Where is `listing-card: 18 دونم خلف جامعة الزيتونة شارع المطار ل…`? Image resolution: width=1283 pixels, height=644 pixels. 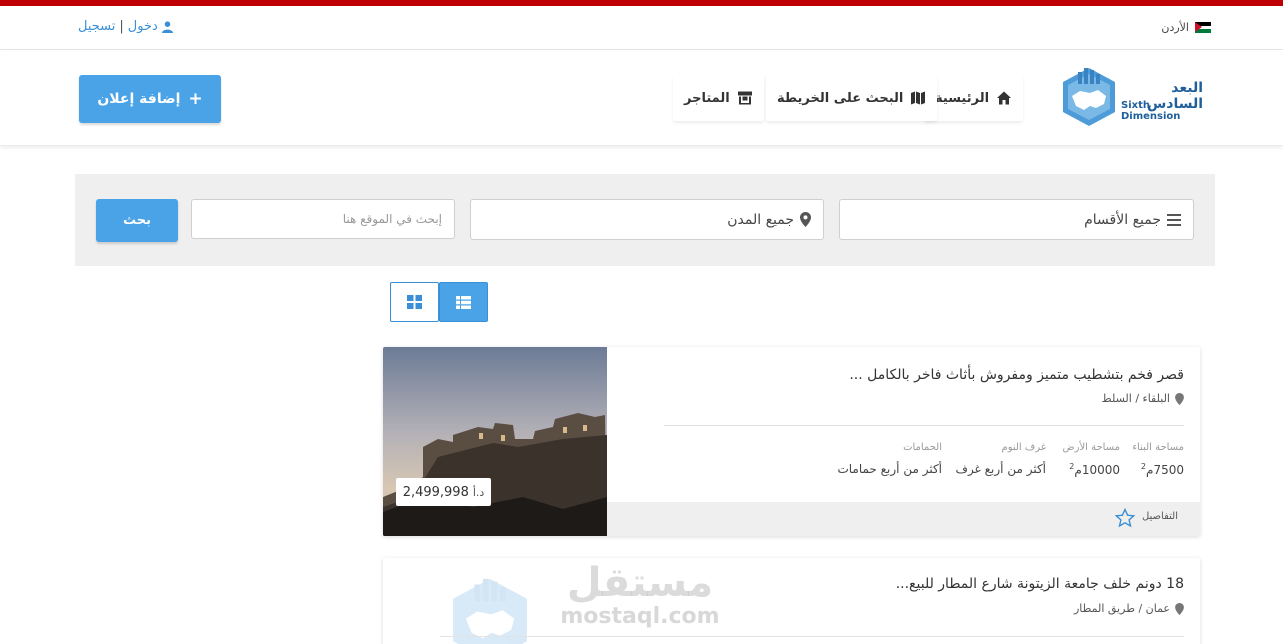
listing-card: 18 دونم خلف جامعة الزيتونة شارع المطار ل… is located at coordinates (791, 601).